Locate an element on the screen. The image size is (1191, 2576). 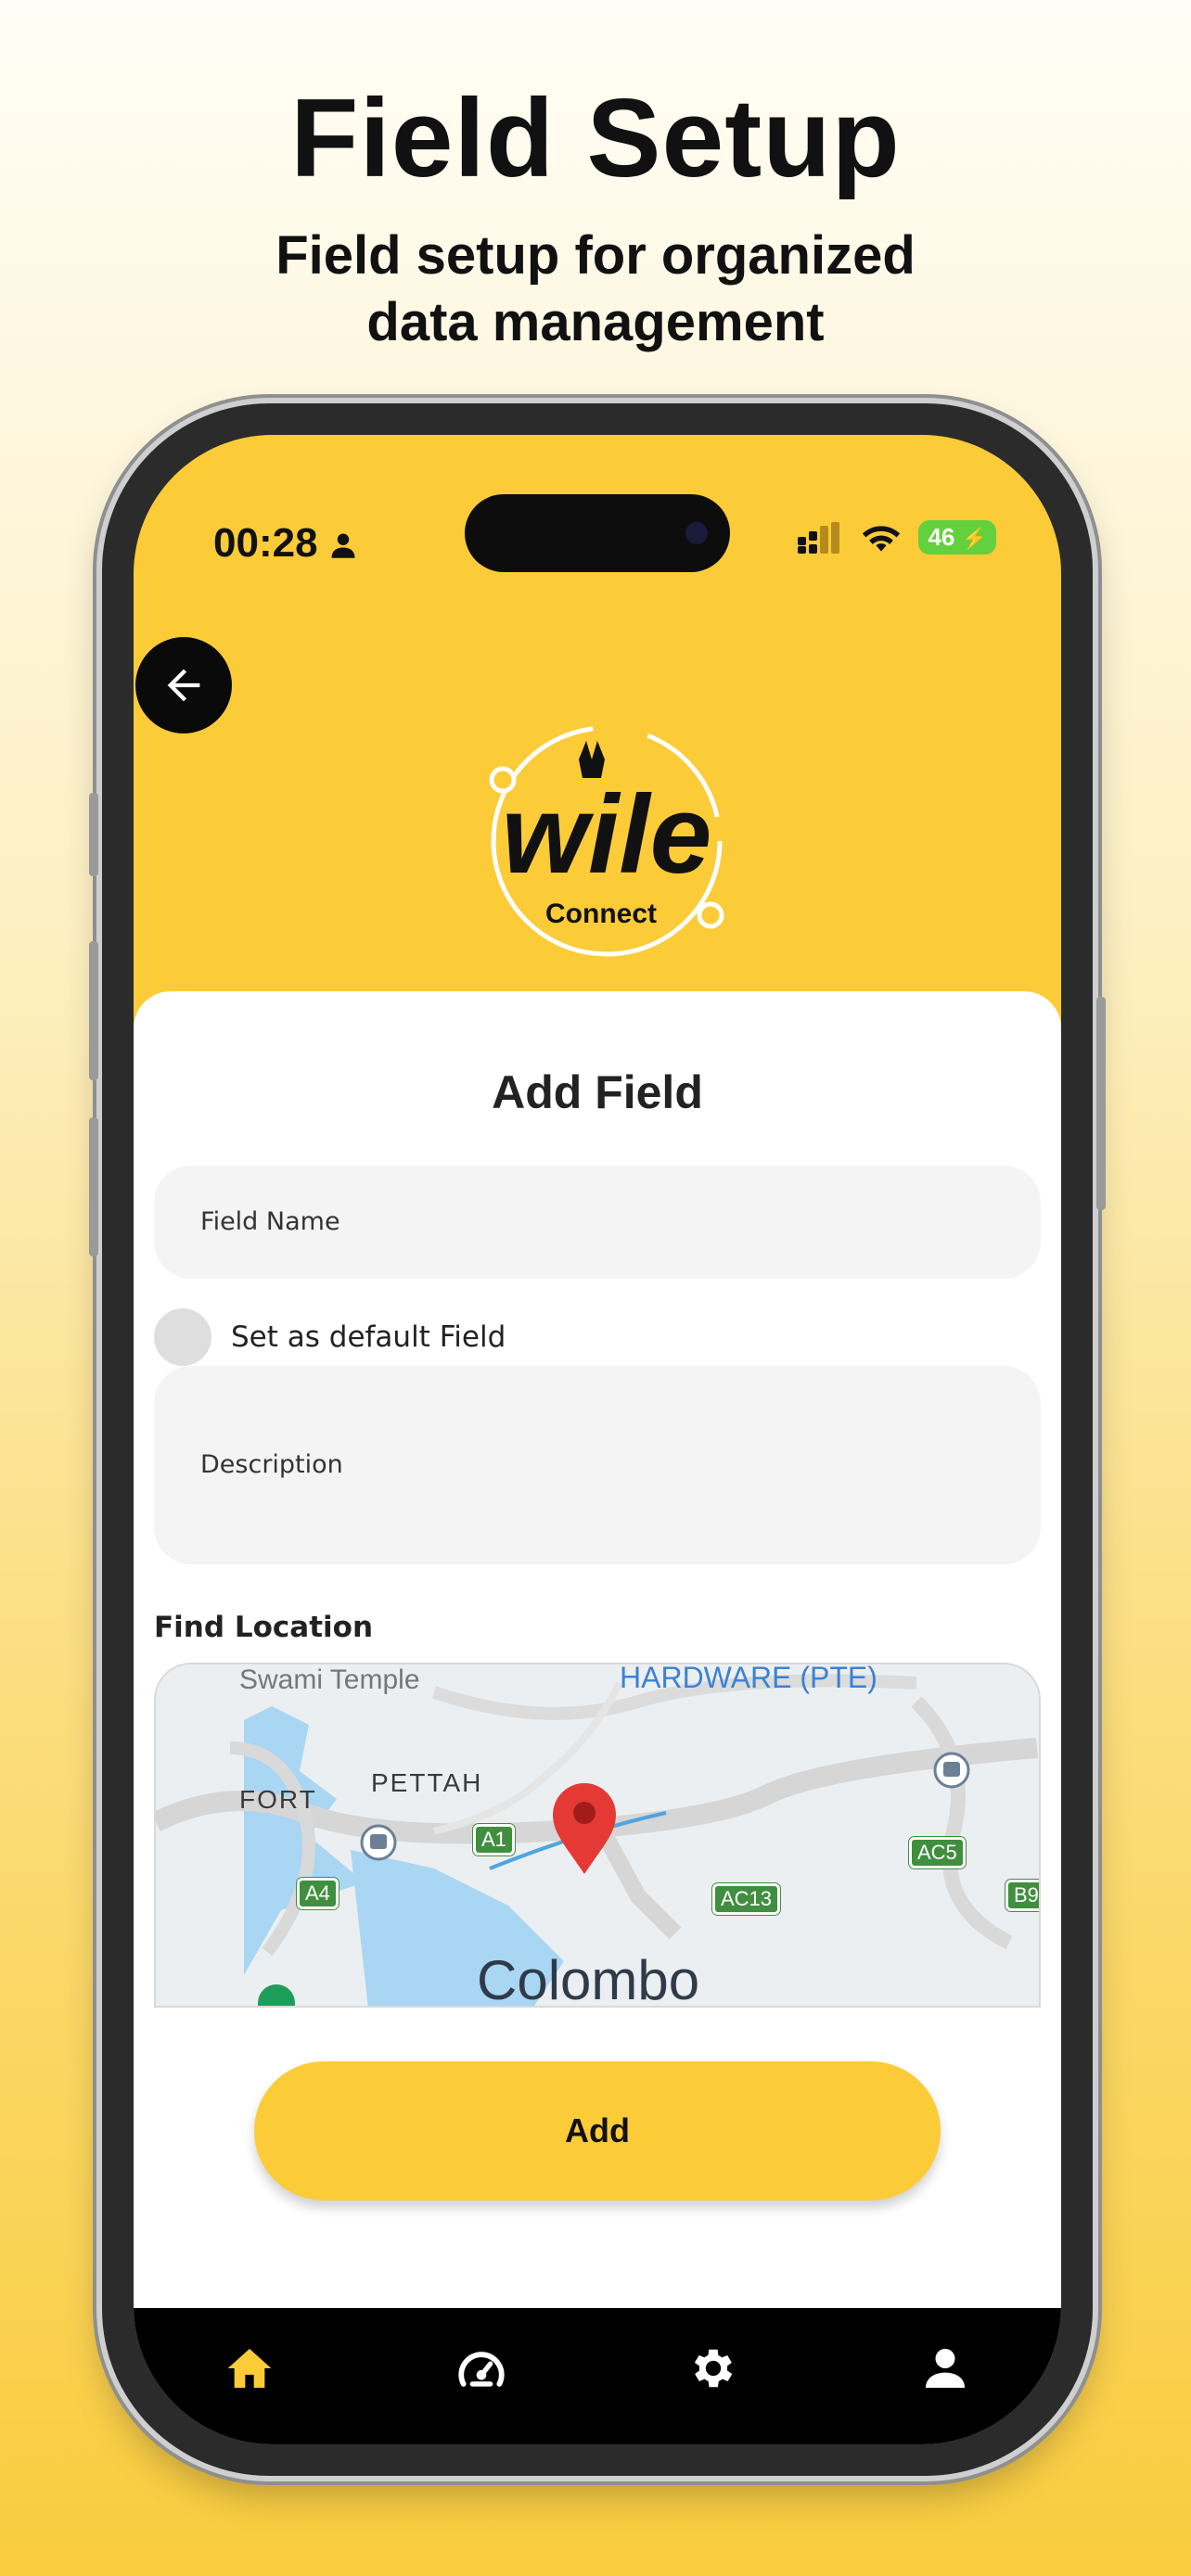
description-placeholder: Description is located at coordinates (271, 1464).